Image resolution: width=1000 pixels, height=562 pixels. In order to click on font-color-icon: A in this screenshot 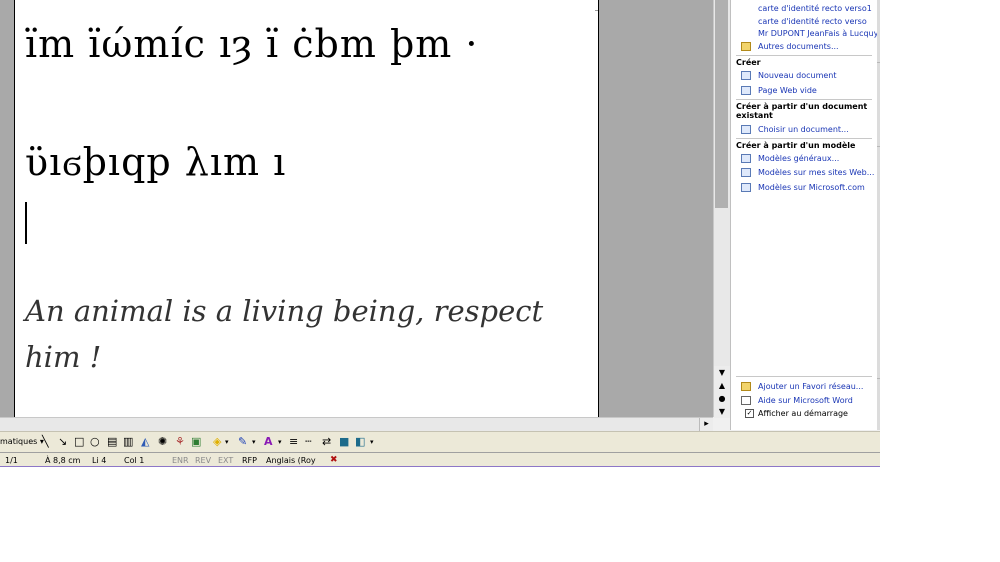, I will do `click(268, 442)`.